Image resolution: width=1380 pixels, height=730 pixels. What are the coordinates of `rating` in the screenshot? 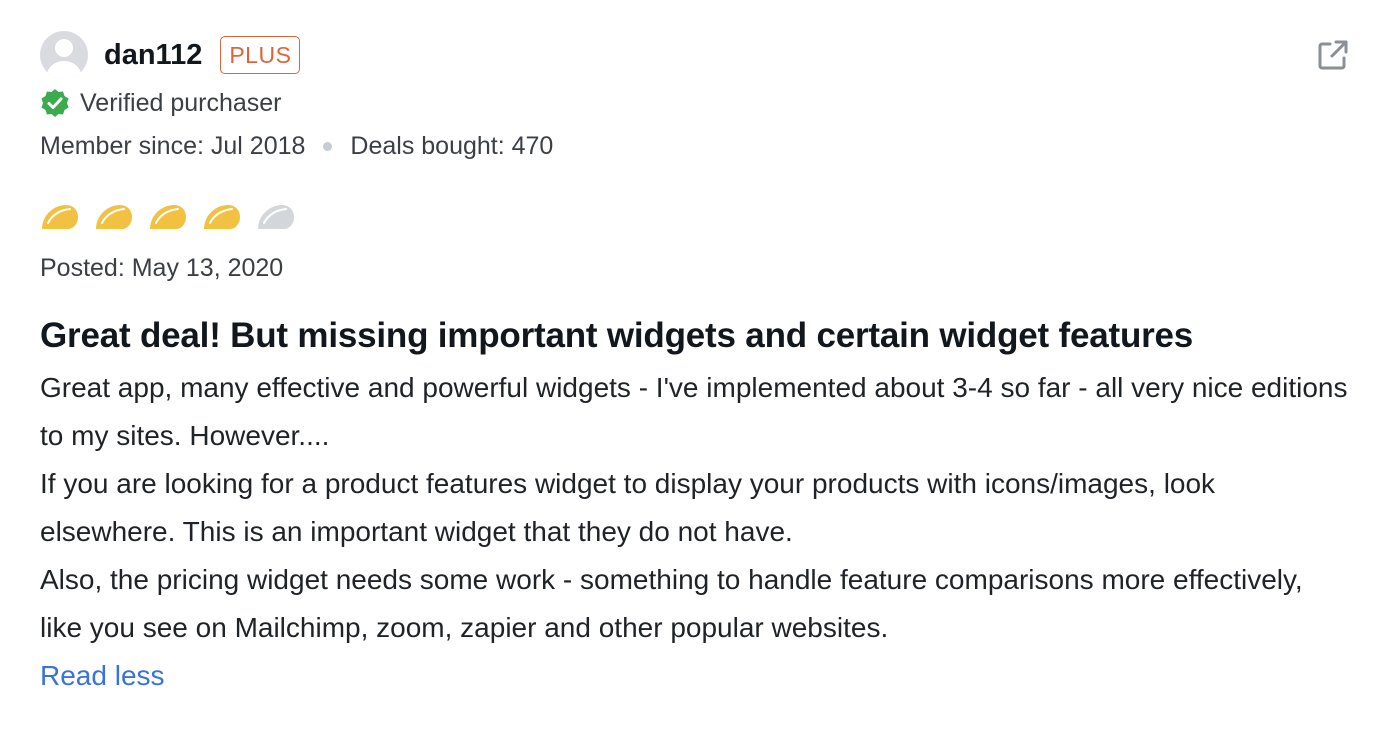 It's located at (695, 217).